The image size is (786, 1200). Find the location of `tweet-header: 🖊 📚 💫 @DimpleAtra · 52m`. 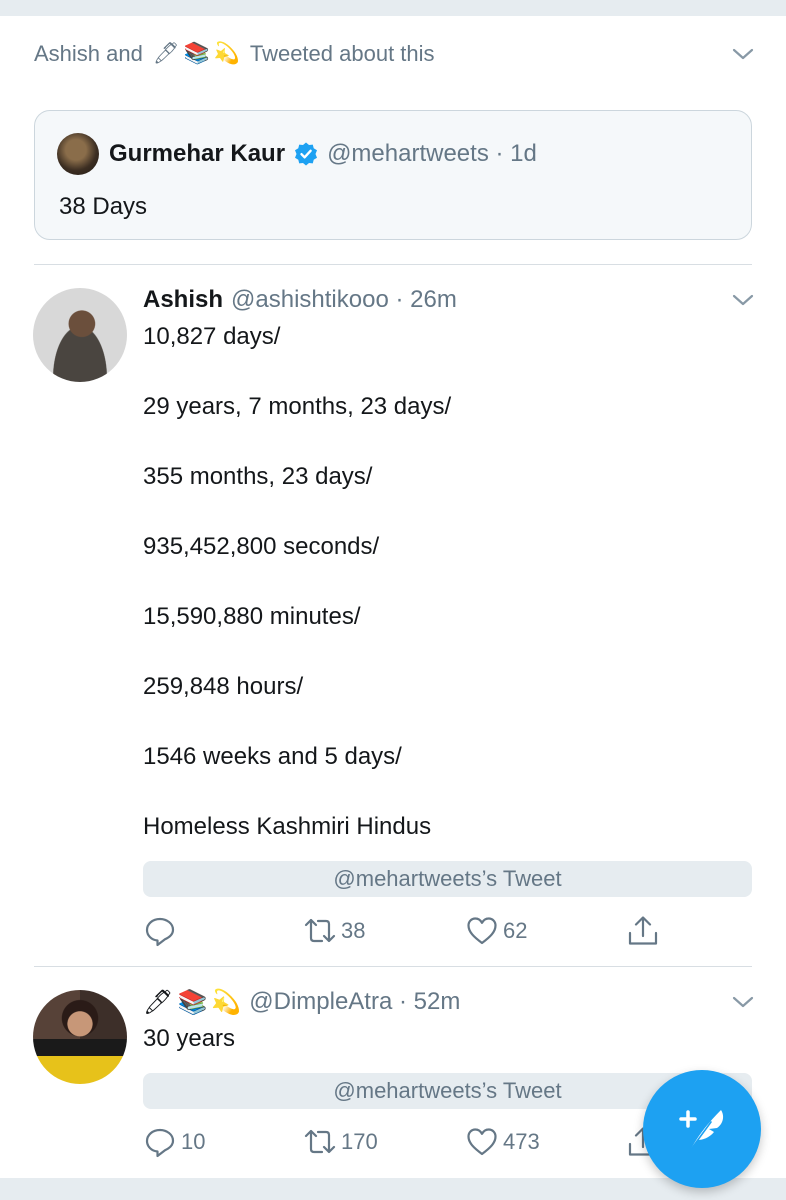

tweet-header: 🖊 📚 💫 @DimpleAtra · 52m is located at coordinates (301, 1002).